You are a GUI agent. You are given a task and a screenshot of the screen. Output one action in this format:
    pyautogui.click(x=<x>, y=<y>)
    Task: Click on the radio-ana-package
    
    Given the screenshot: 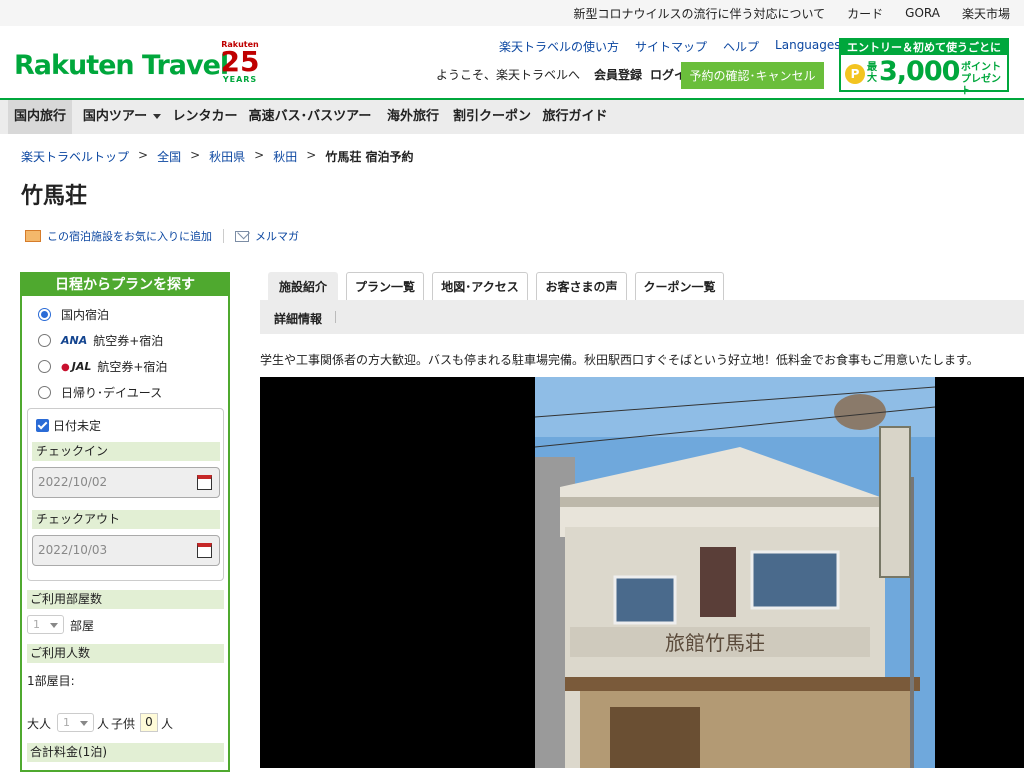 What is the action you would take?
    pyautogui.click(x=44, y=340)
    